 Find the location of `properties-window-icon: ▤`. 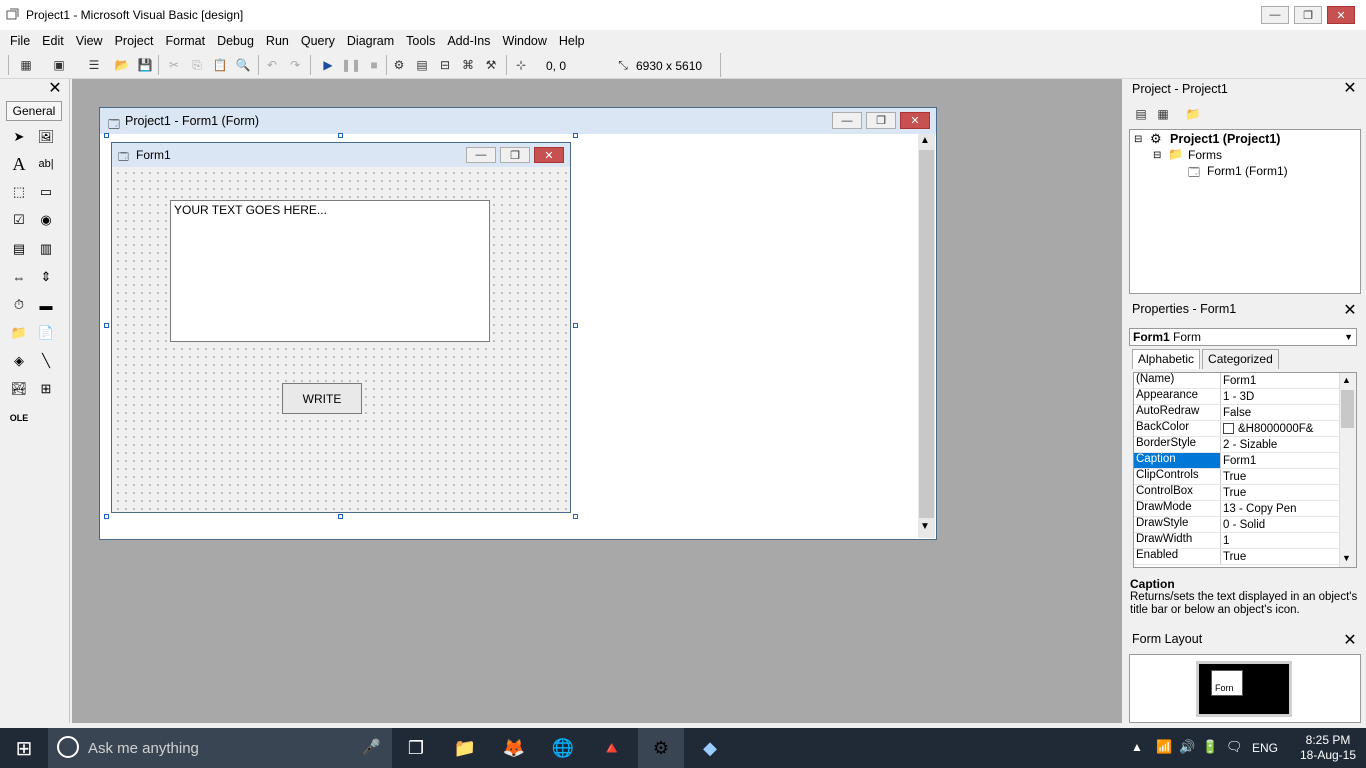

properties-window-icon: ▤ is located at coordinates (422, 65).